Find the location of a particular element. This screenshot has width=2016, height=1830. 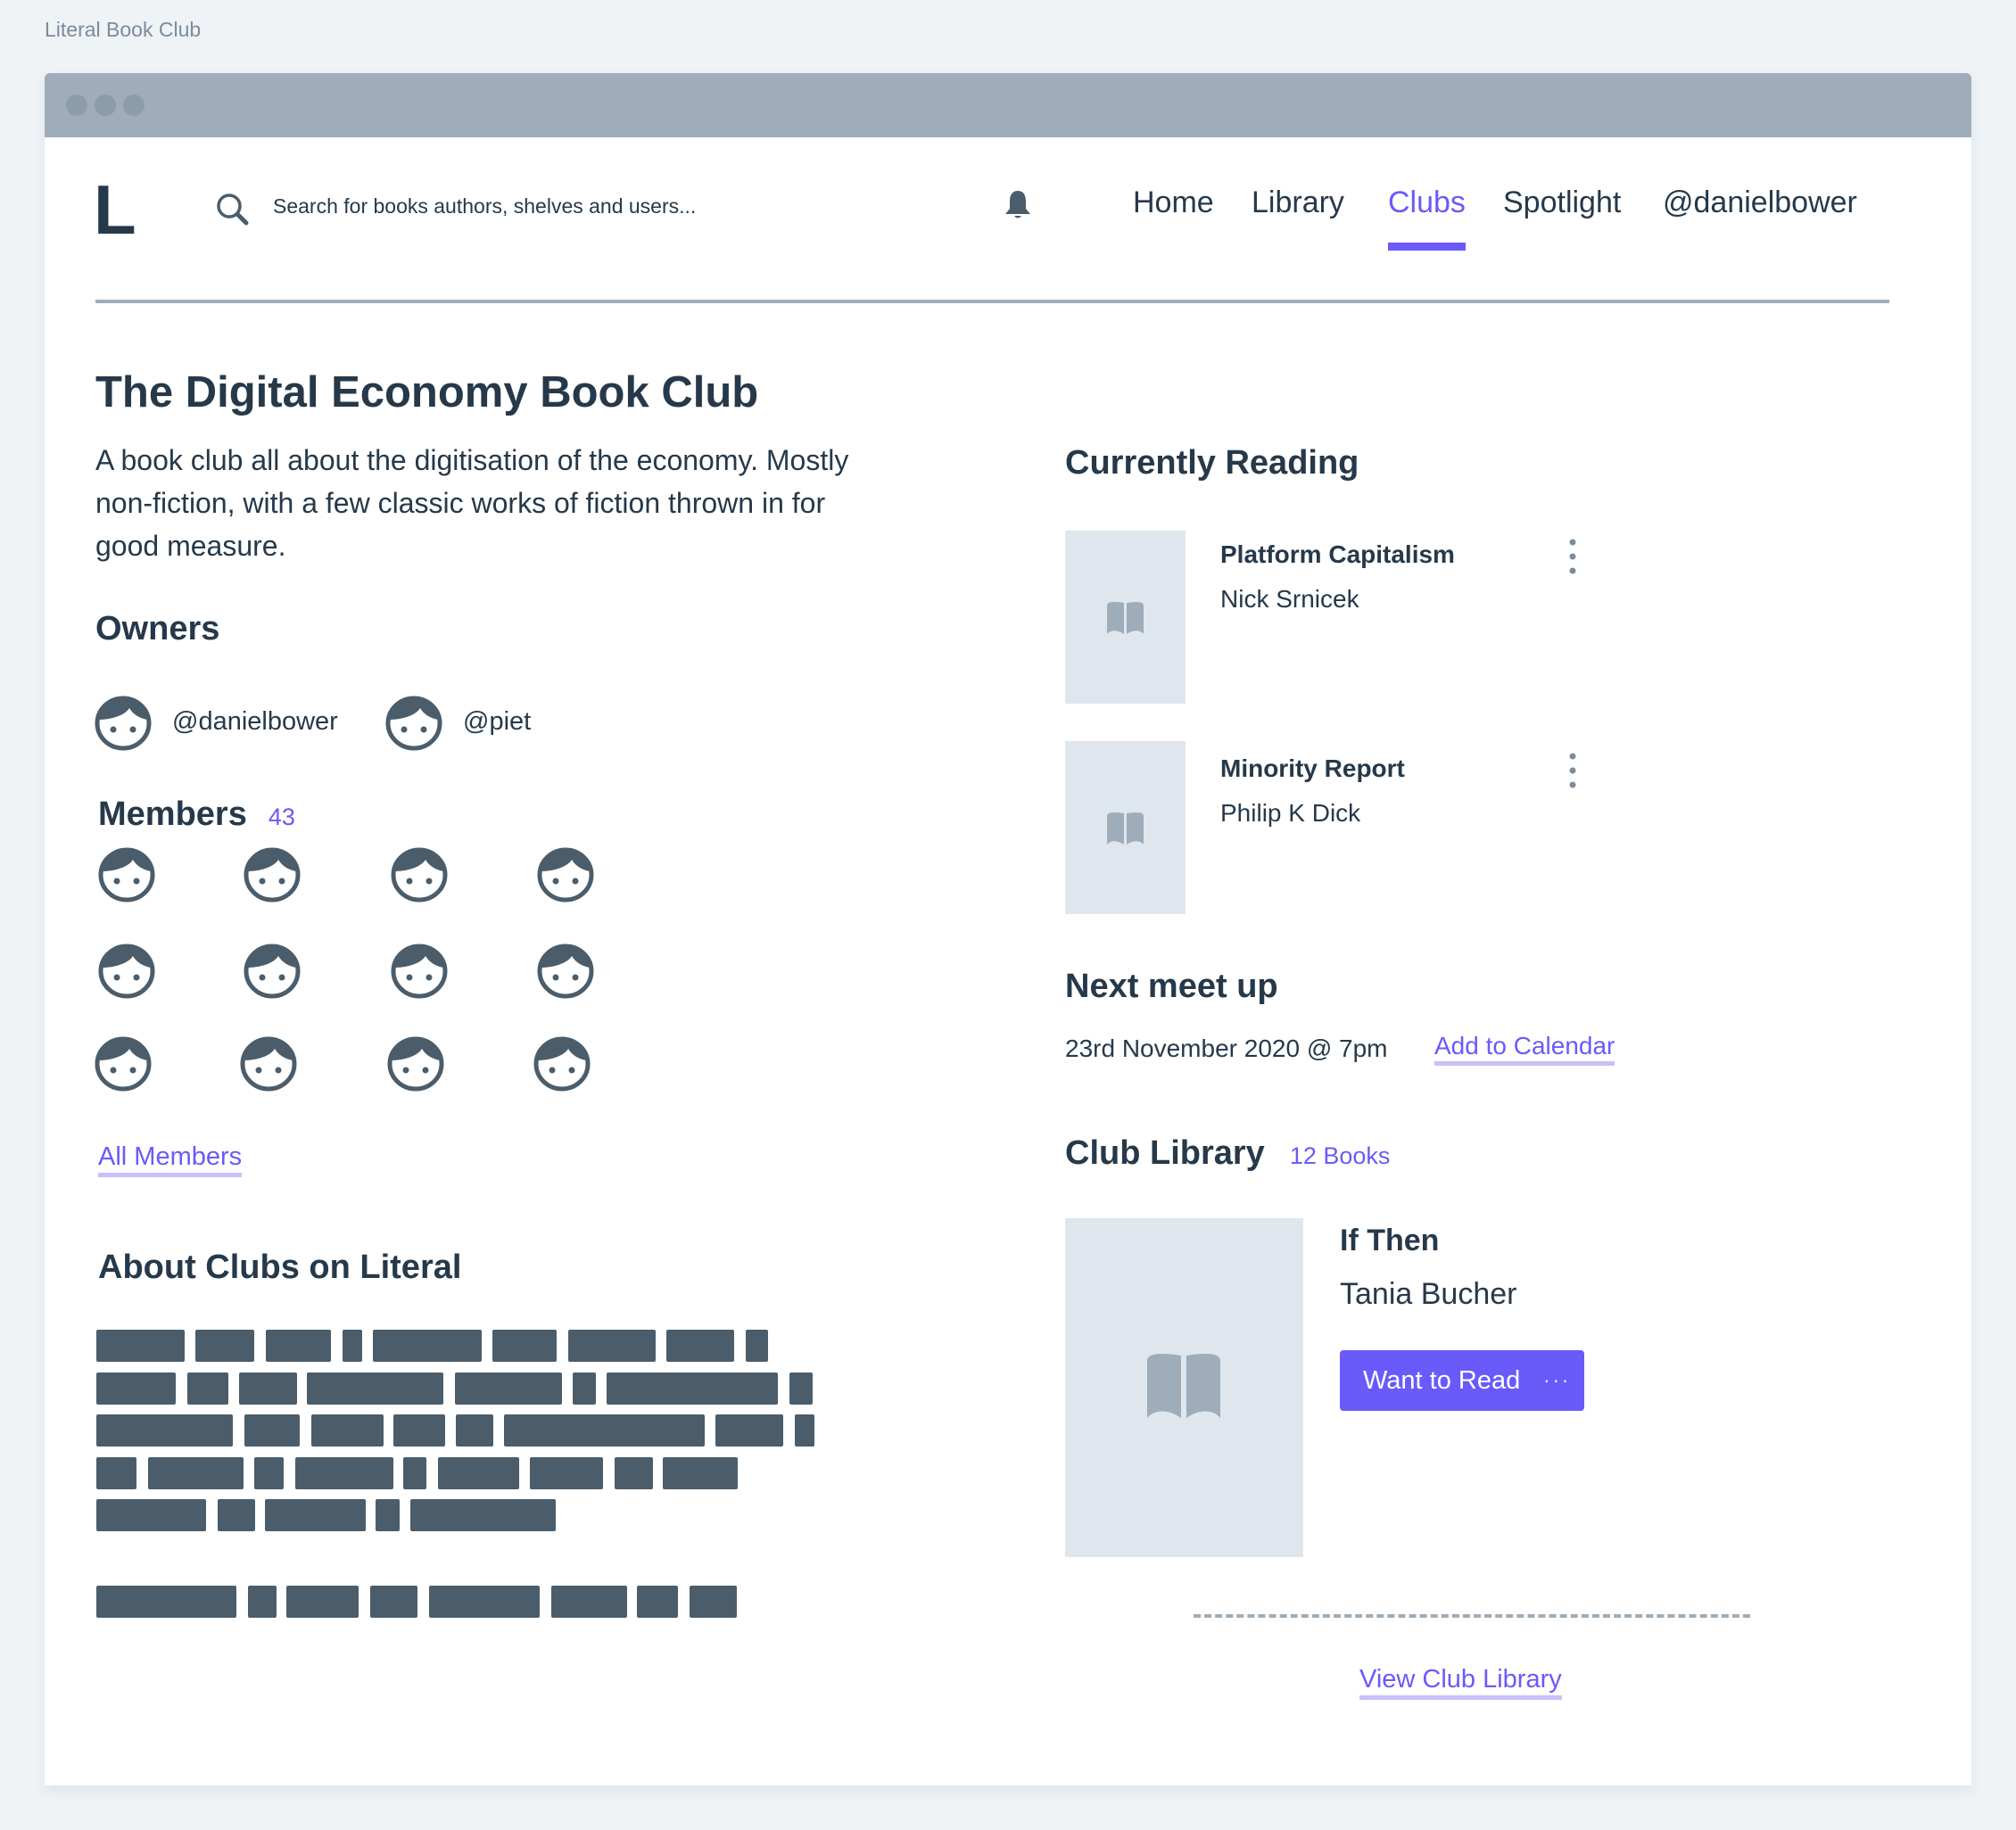

more-horizontal-icon: ··· is located at coordinates (1557, 1380).